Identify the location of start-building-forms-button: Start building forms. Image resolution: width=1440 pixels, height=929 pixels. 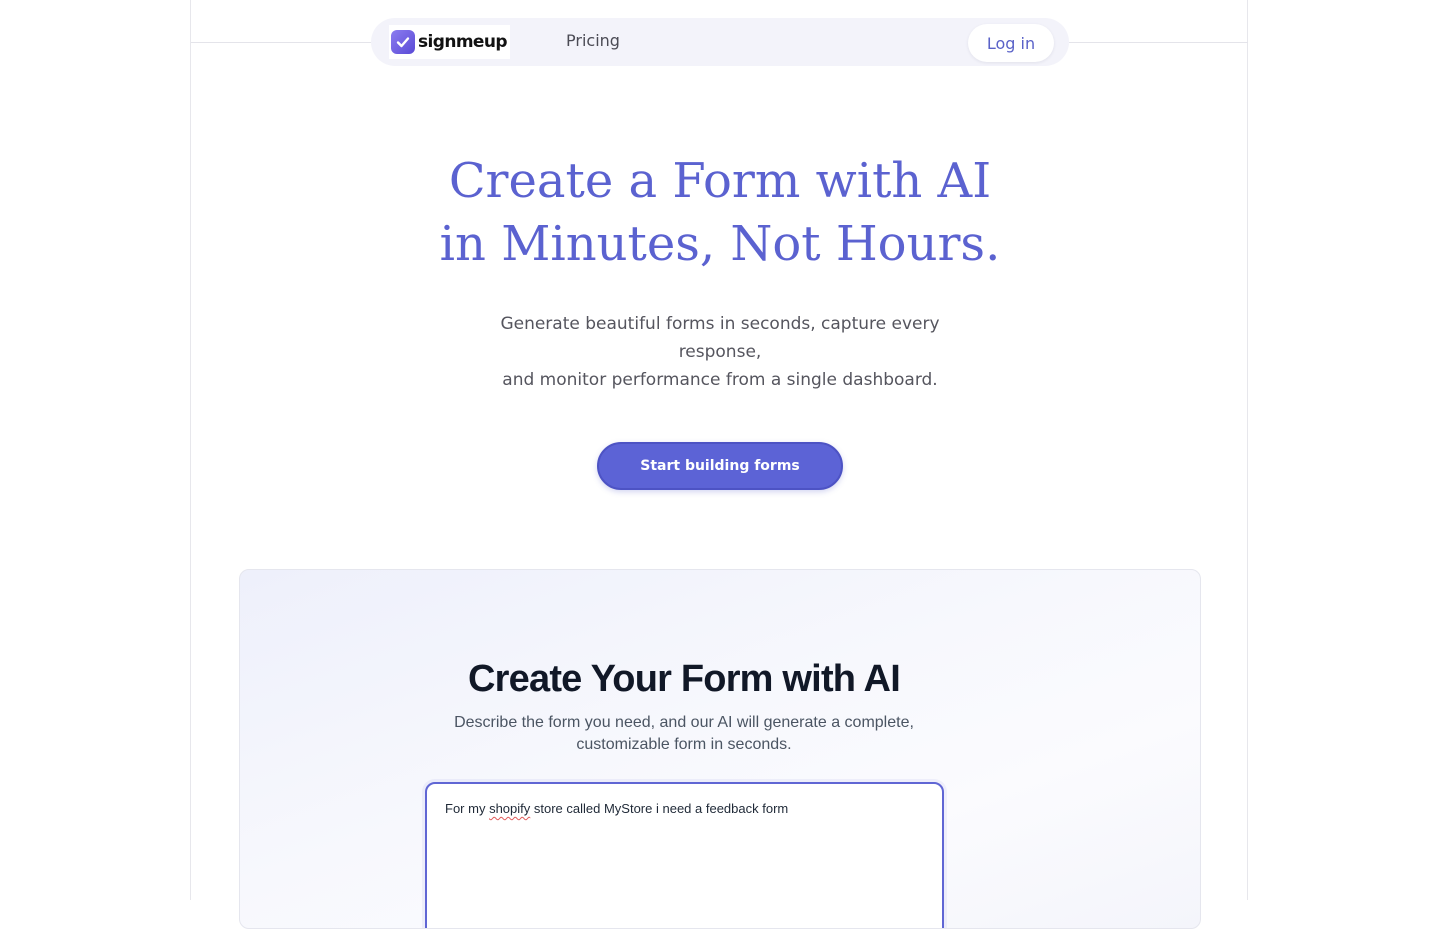
(720, 466).